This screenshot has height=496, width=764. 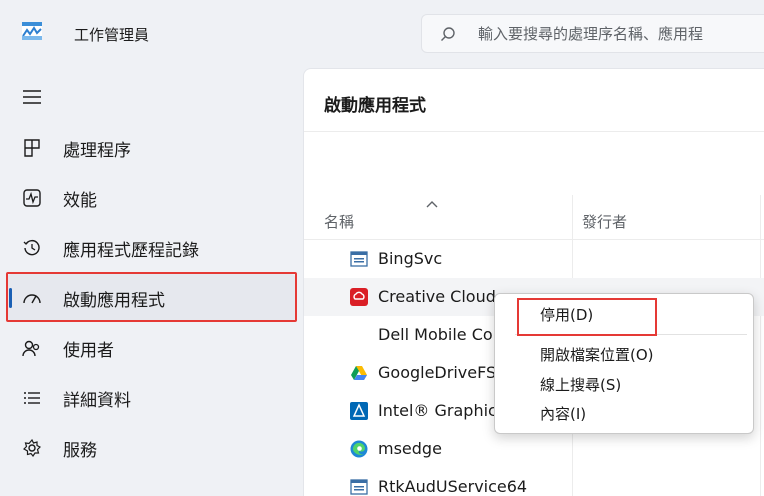 What do you see at coordinates (437, 410) in the screenshot?
I see `row-name: Intel® Graphic` at bounding box center [437, 410].